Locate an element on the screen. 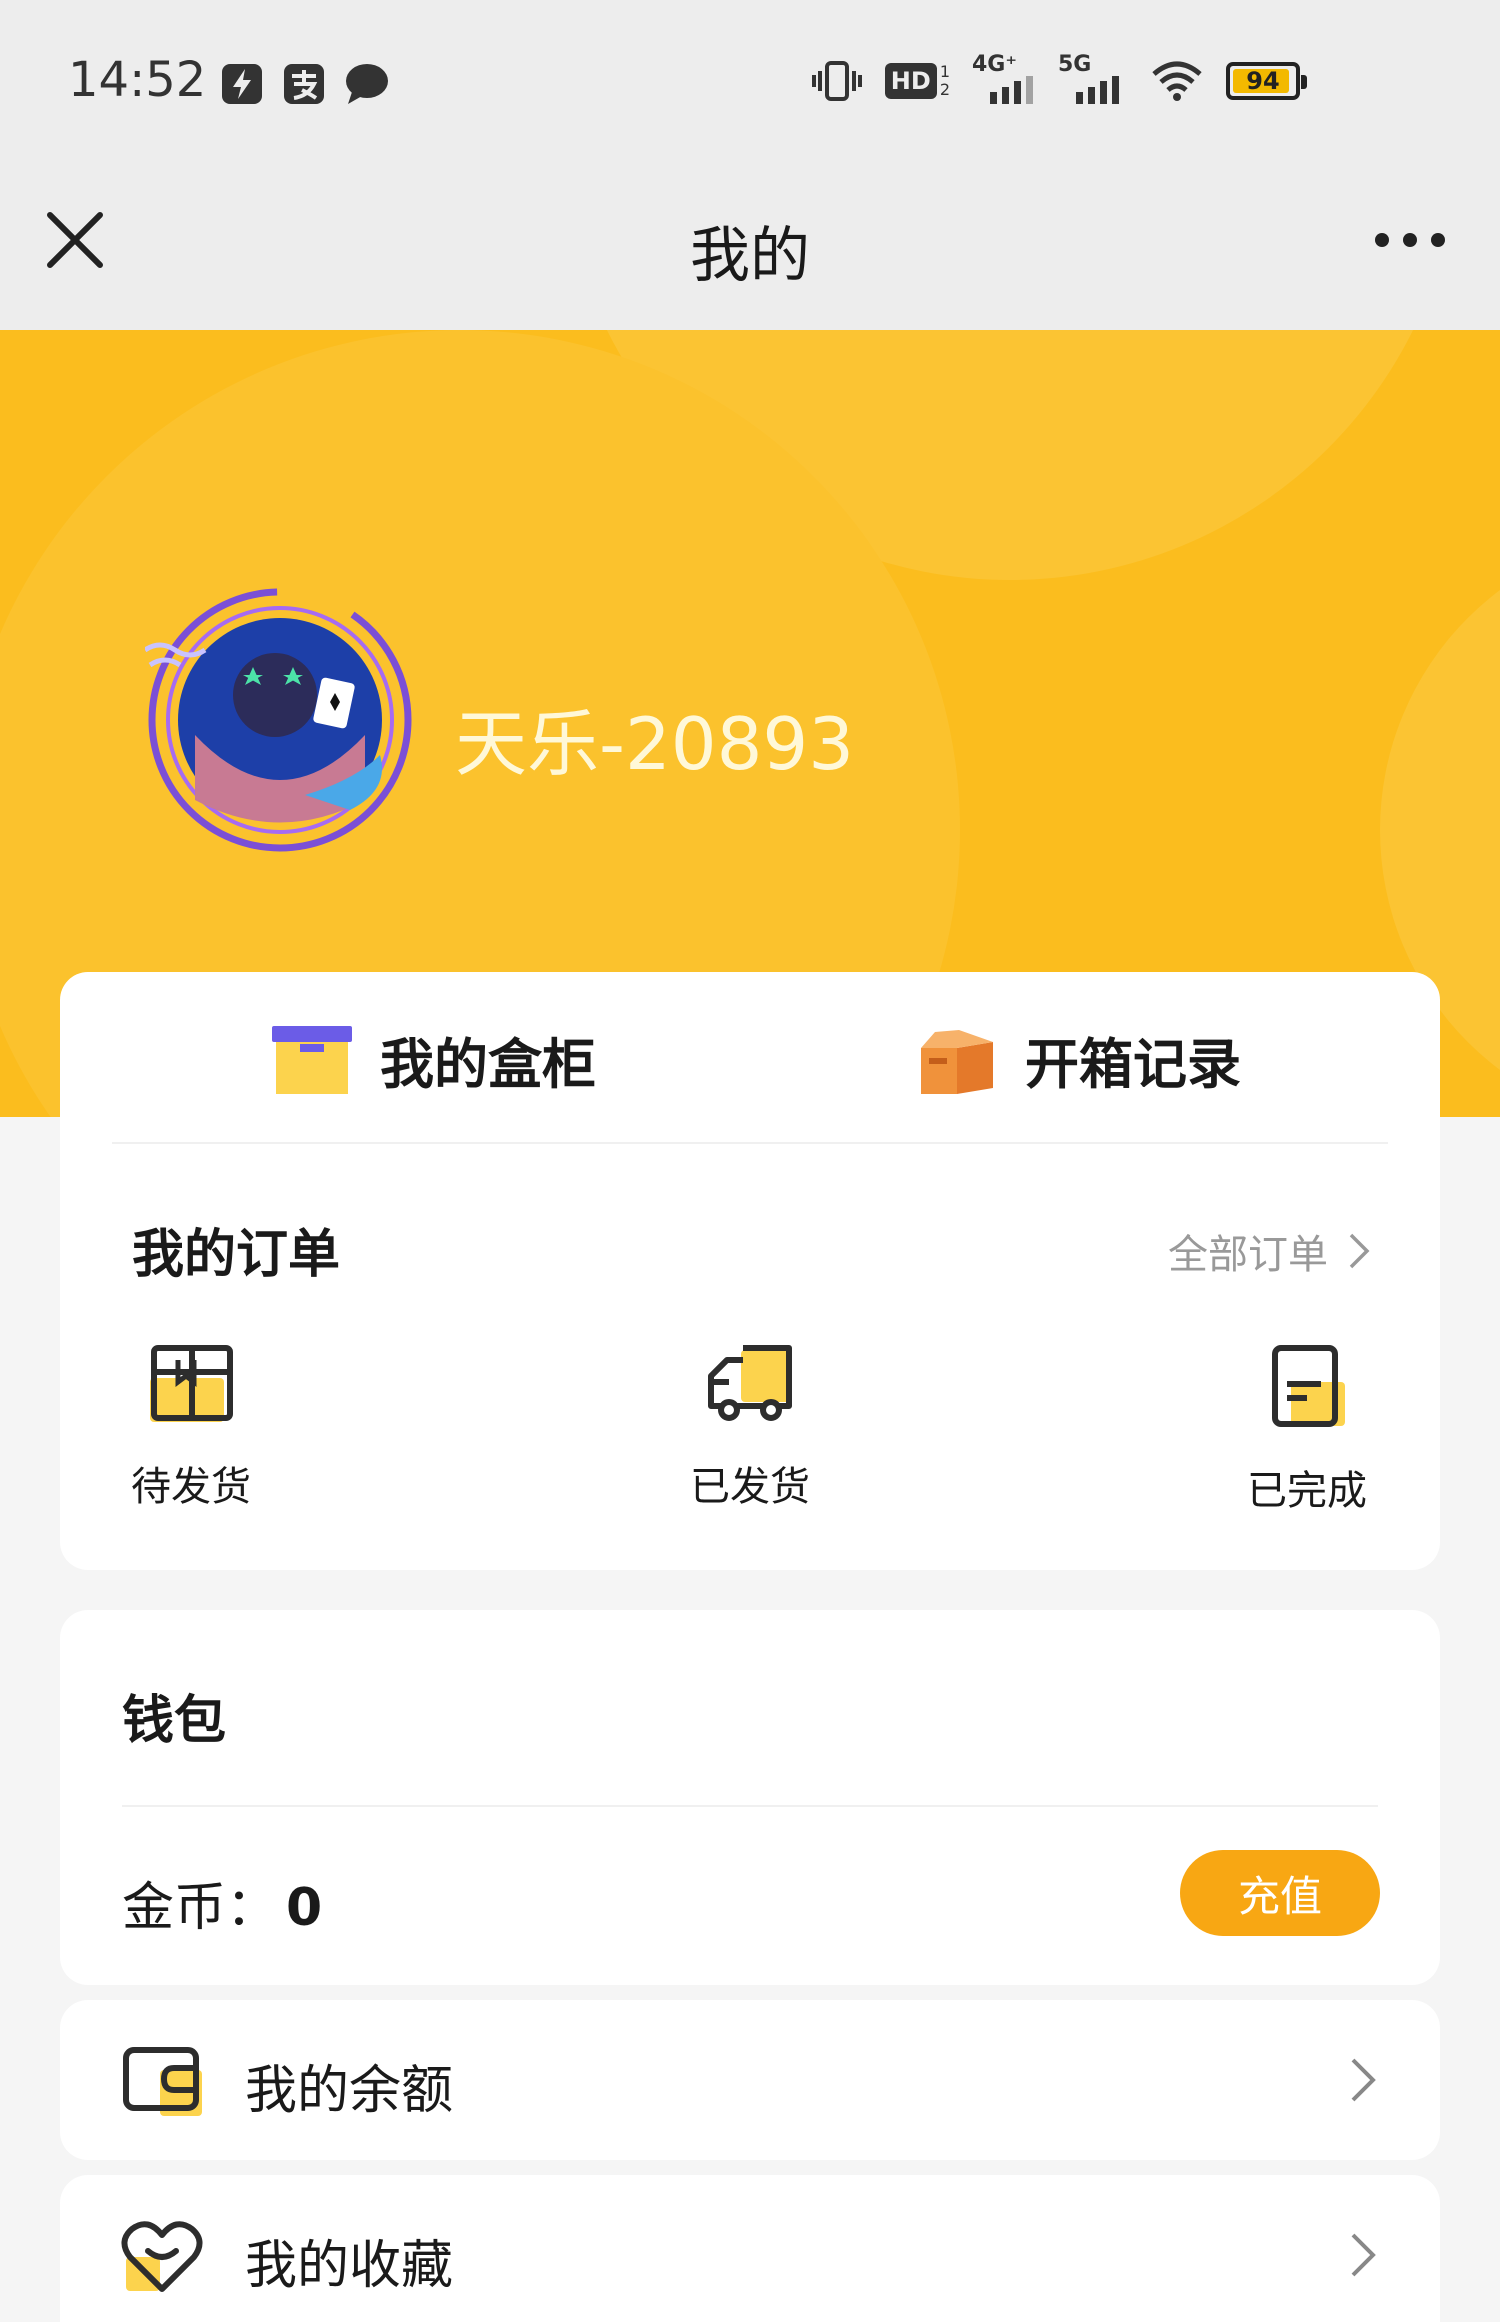 This screenshot has width=1500, height=2322. unboxing-records-label: 开箱记录 is located at coordinates (1133, 1064).